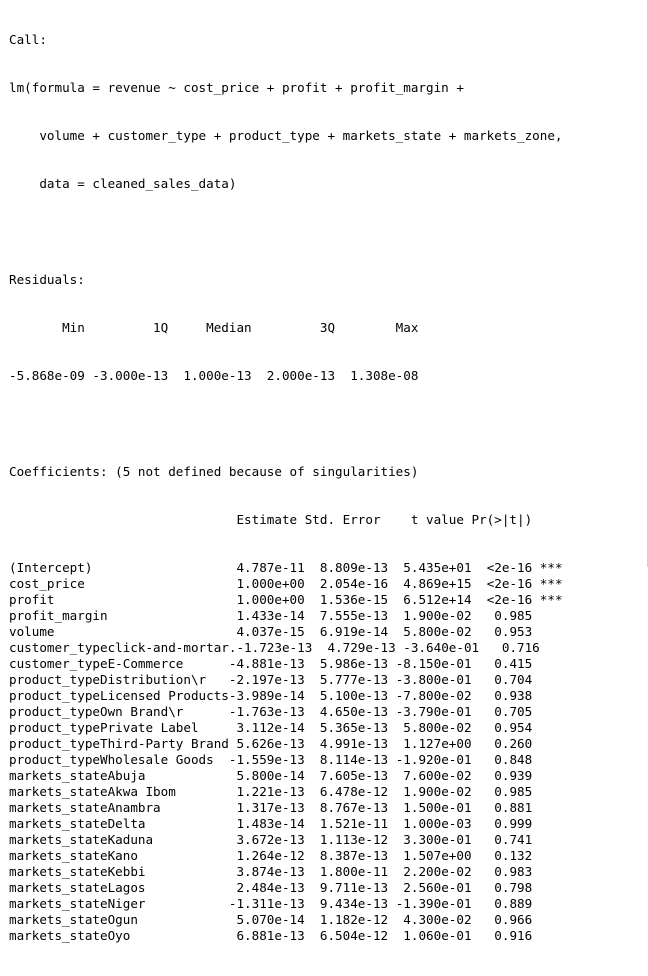  I want to click on coef-estimate: -2.197e-13, so click(266, 679).